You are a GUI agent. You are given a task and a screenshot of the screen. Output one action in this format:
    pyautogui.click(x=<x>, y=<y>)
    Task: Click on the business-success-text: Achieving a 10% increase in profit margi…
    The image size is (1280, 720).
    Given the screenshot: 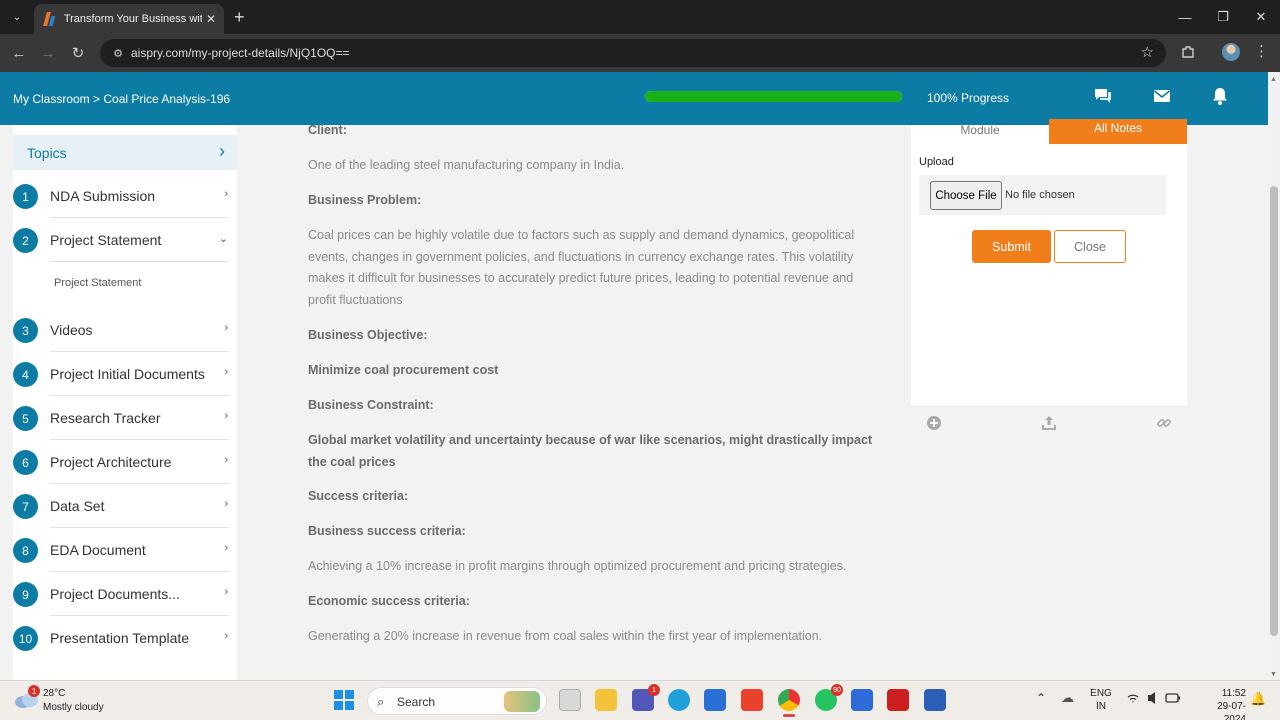 What is the action you would take?
    pyautogui.click(x=577, y=566)
    